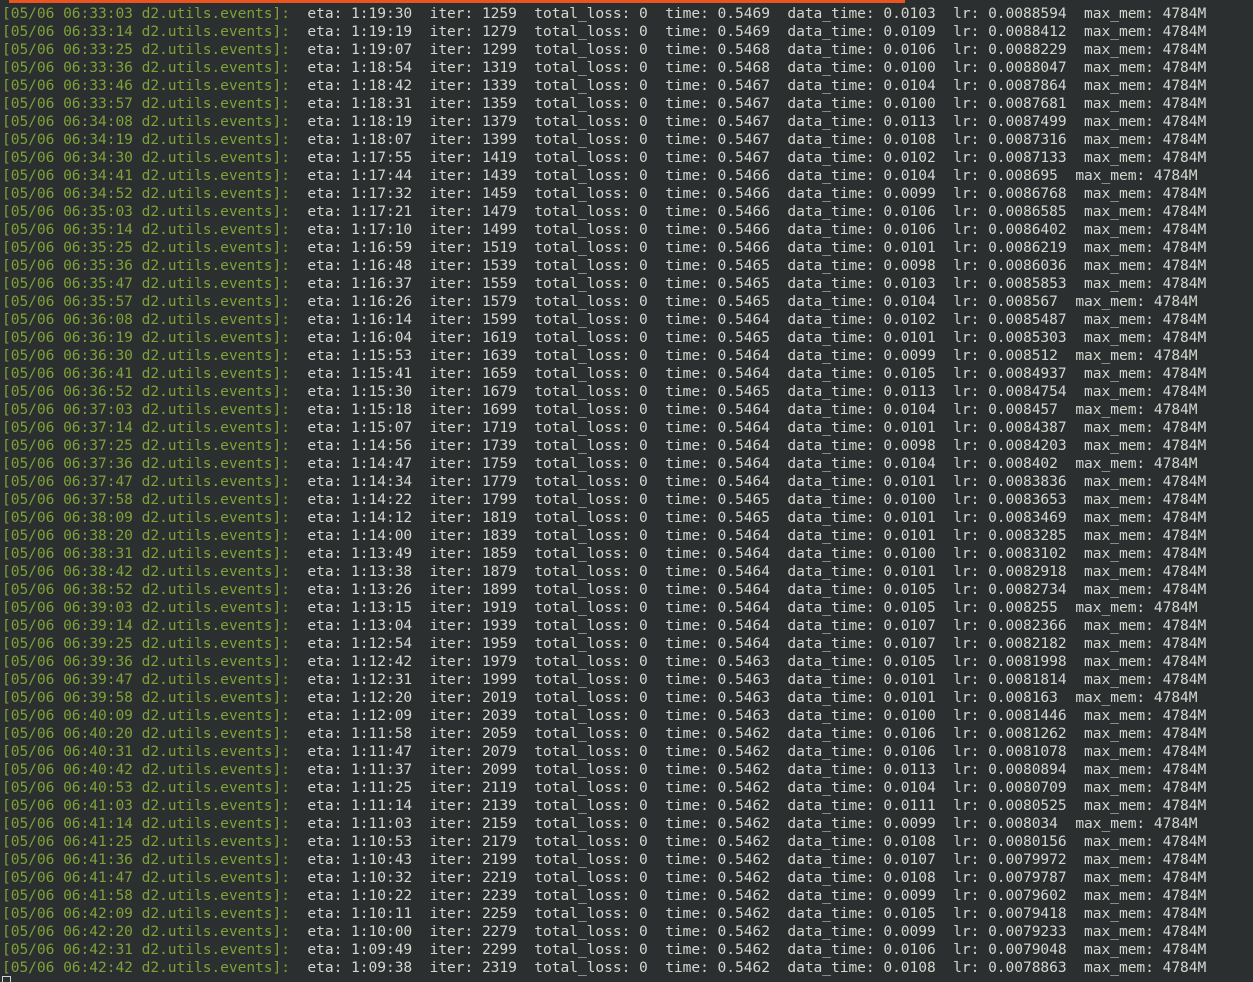 This screenshot has width=1253, height=982. I want to click on log-prefix: [05/06 06:33:36 d2.utils.events]:, so click(150, 67).